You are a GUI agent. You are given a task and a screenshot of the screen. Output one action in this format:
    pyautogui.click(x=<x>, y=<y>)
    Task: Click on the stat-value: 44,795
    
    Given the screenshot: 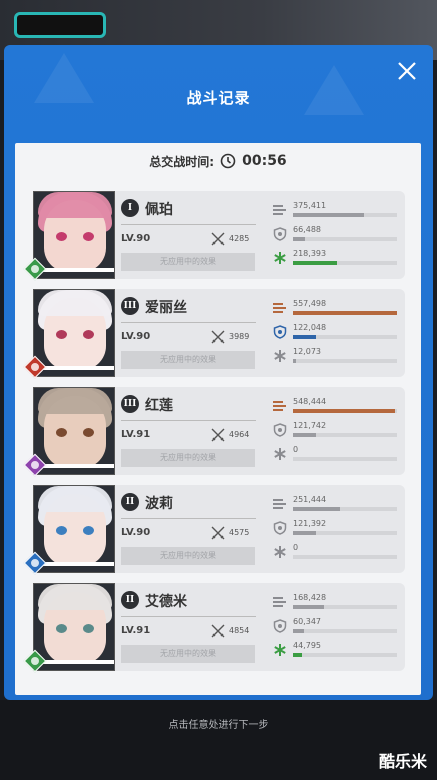 What is the action you would take?
    pyautogui.click(x=307, y=645)
    